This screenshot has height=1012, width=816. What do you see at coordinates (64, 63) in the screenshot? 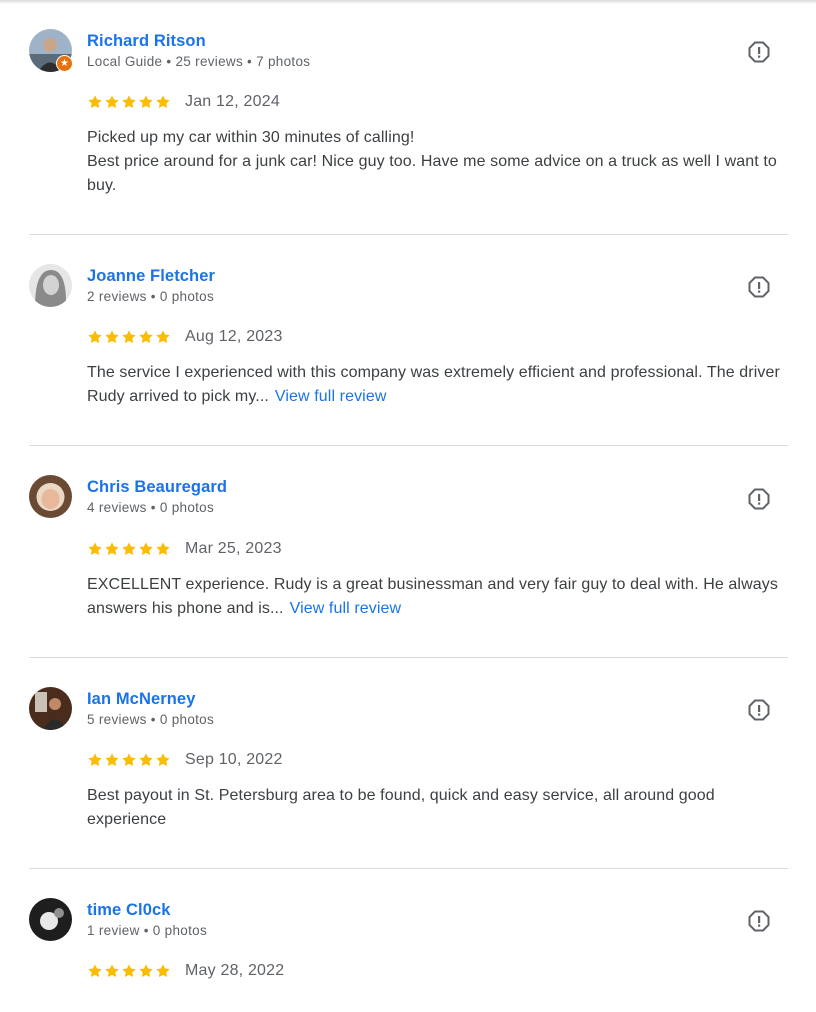
I see `local-guide-badge-icon: ★` at bounding box center [64, 63].